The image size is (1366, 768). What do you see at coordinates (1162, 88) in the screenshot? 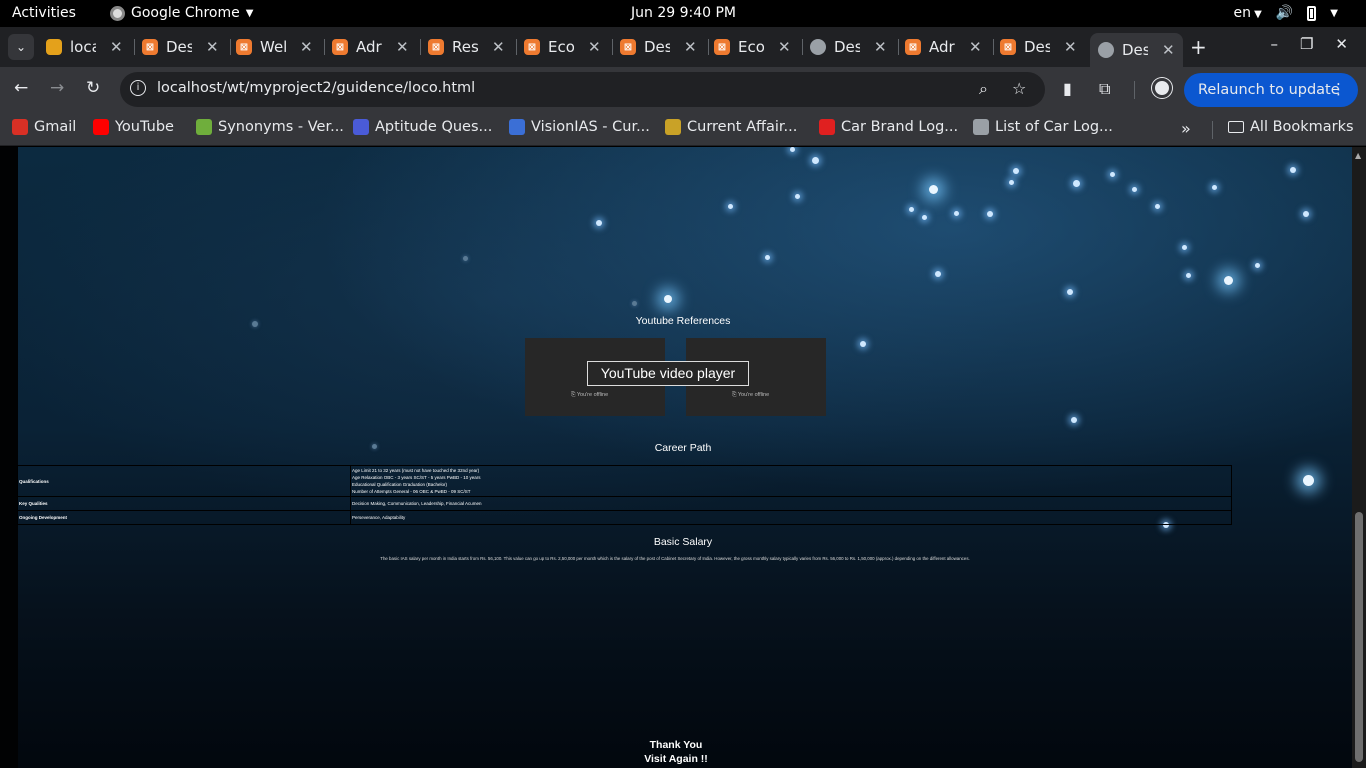
I see `profile-avatar` at bounding box center [1162, 88].